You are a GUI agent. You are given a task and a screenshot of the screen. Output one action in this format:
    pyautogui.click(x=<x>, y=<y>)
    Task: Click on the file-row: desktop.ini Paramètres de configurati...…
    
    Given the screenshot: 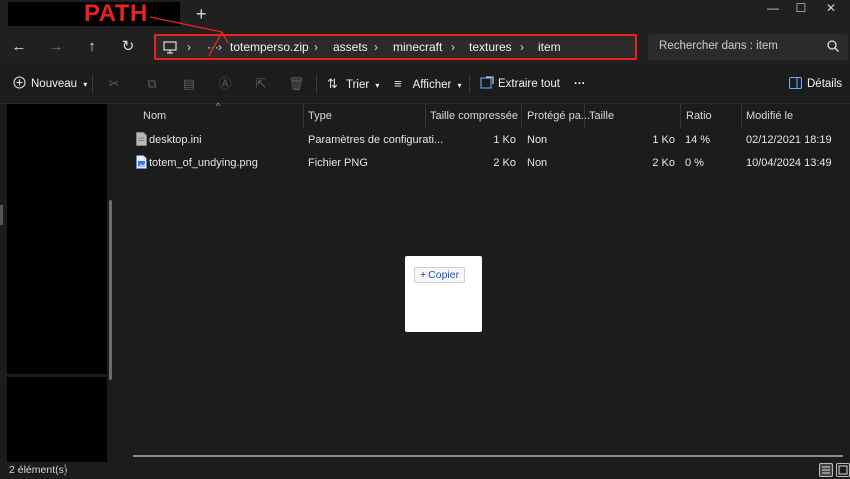 What is the action you would take?
    pyautogui.click(x=485, y=140)
    